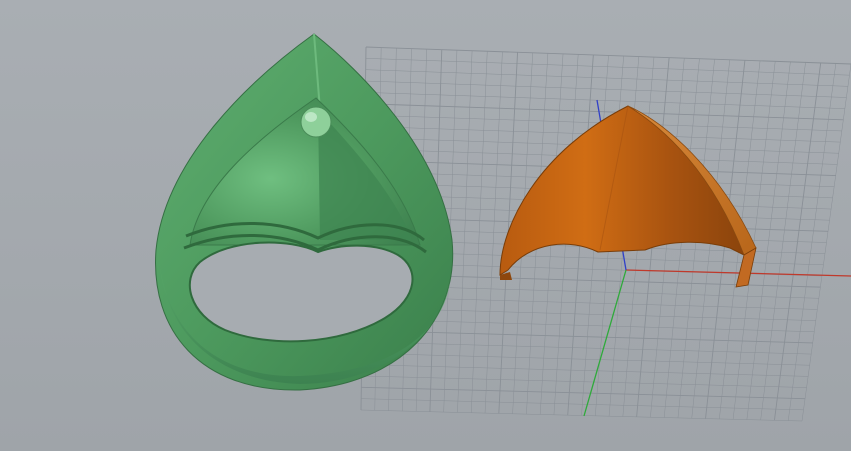 This screenshot has width=851, height=451. What do you see at coordinates (316, 122) in the screenshot?
I see `ring-bead` at bounding box center [316, 122].